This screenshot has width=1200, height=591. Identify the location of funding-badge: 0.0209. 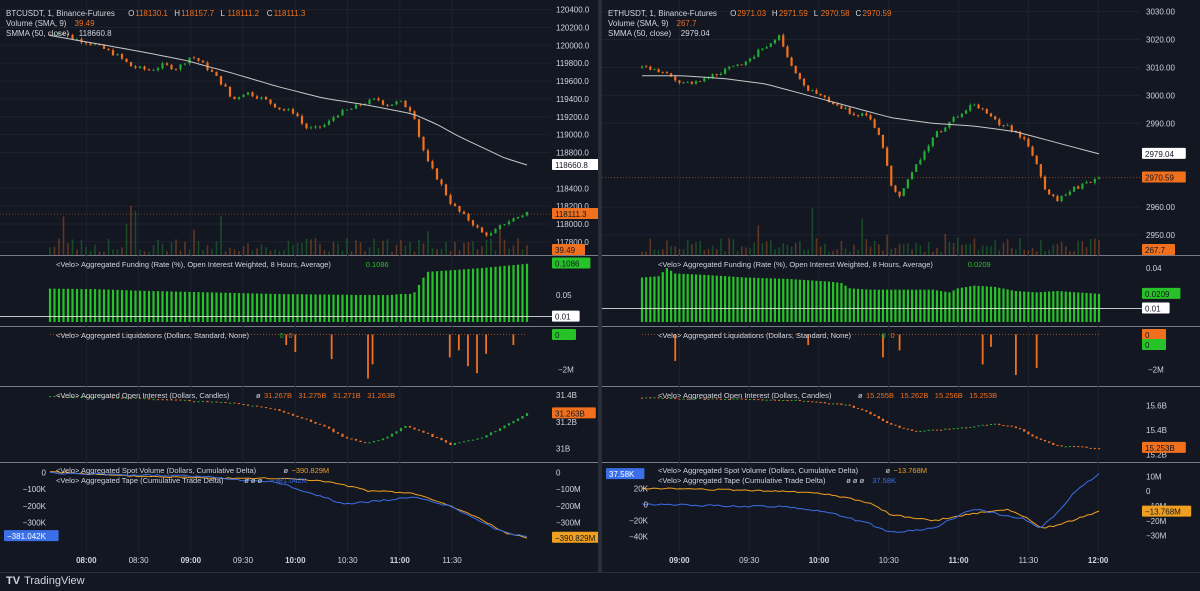
(1157, 294).